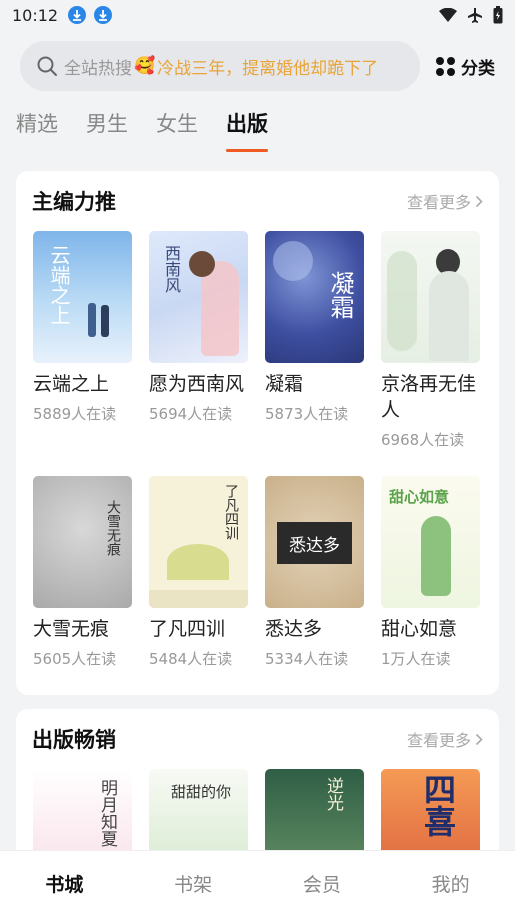  Describe the element at coordinates (451, 883) in the screenshot. I see `nav-profile: 我的` at that location.